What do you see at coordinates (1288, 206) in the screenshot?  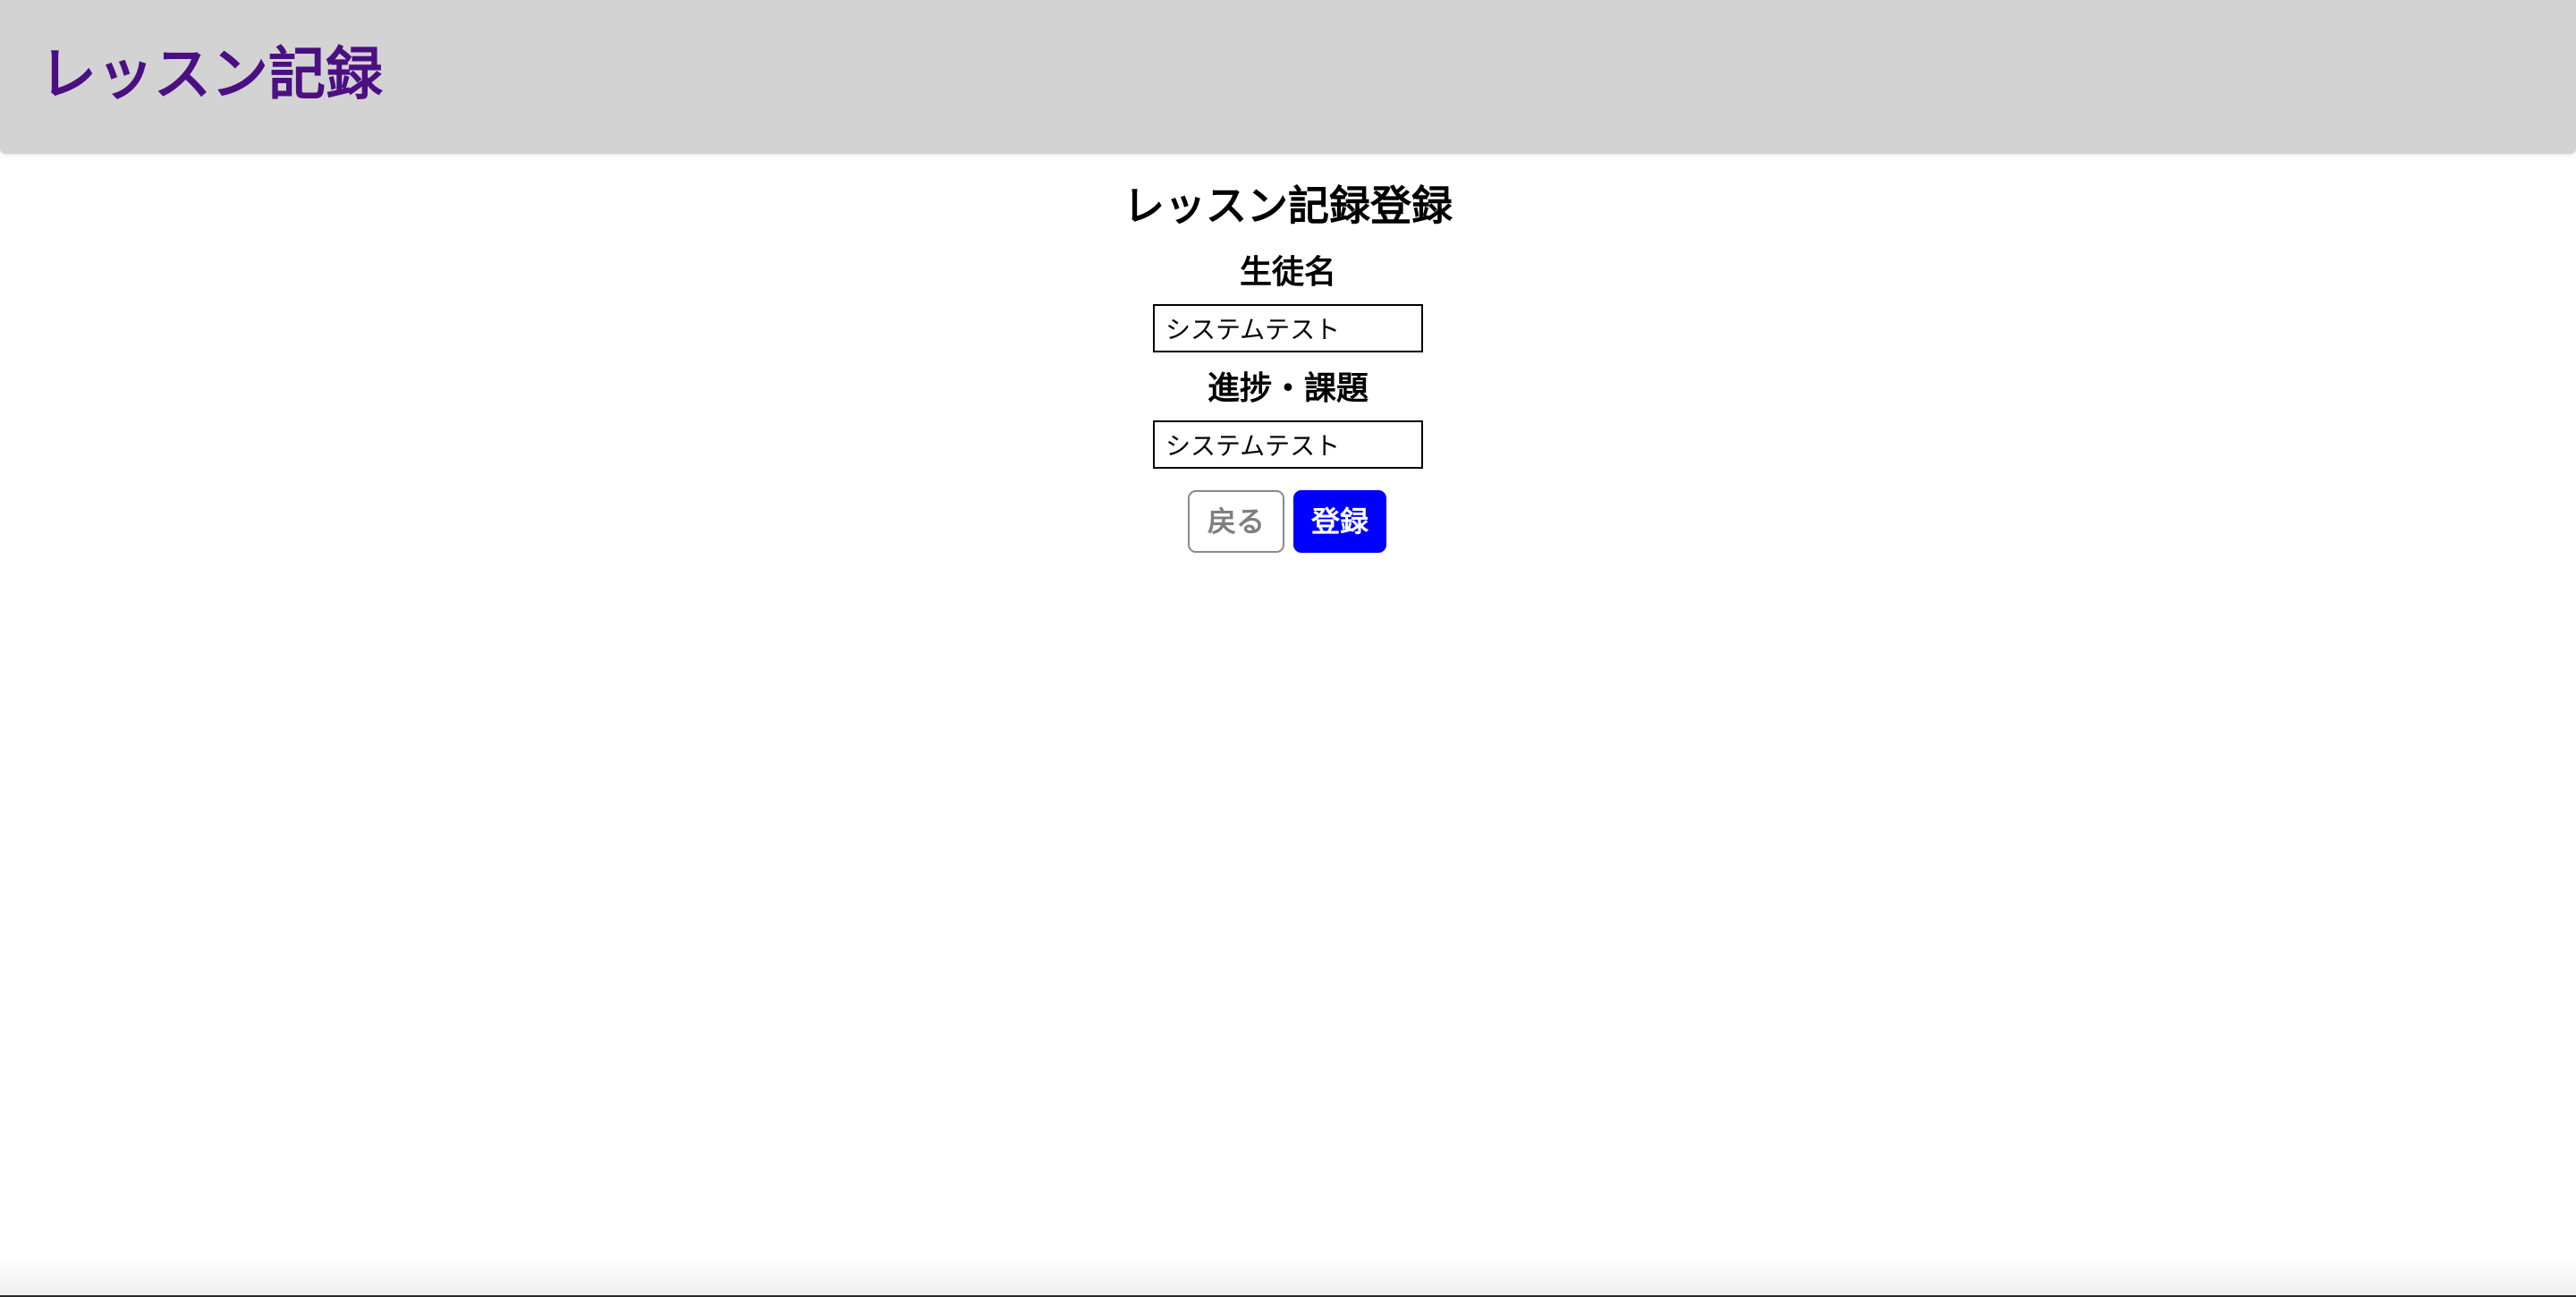 I see `page-title: レッスン記録登録` at bounding box center [1288, 206].